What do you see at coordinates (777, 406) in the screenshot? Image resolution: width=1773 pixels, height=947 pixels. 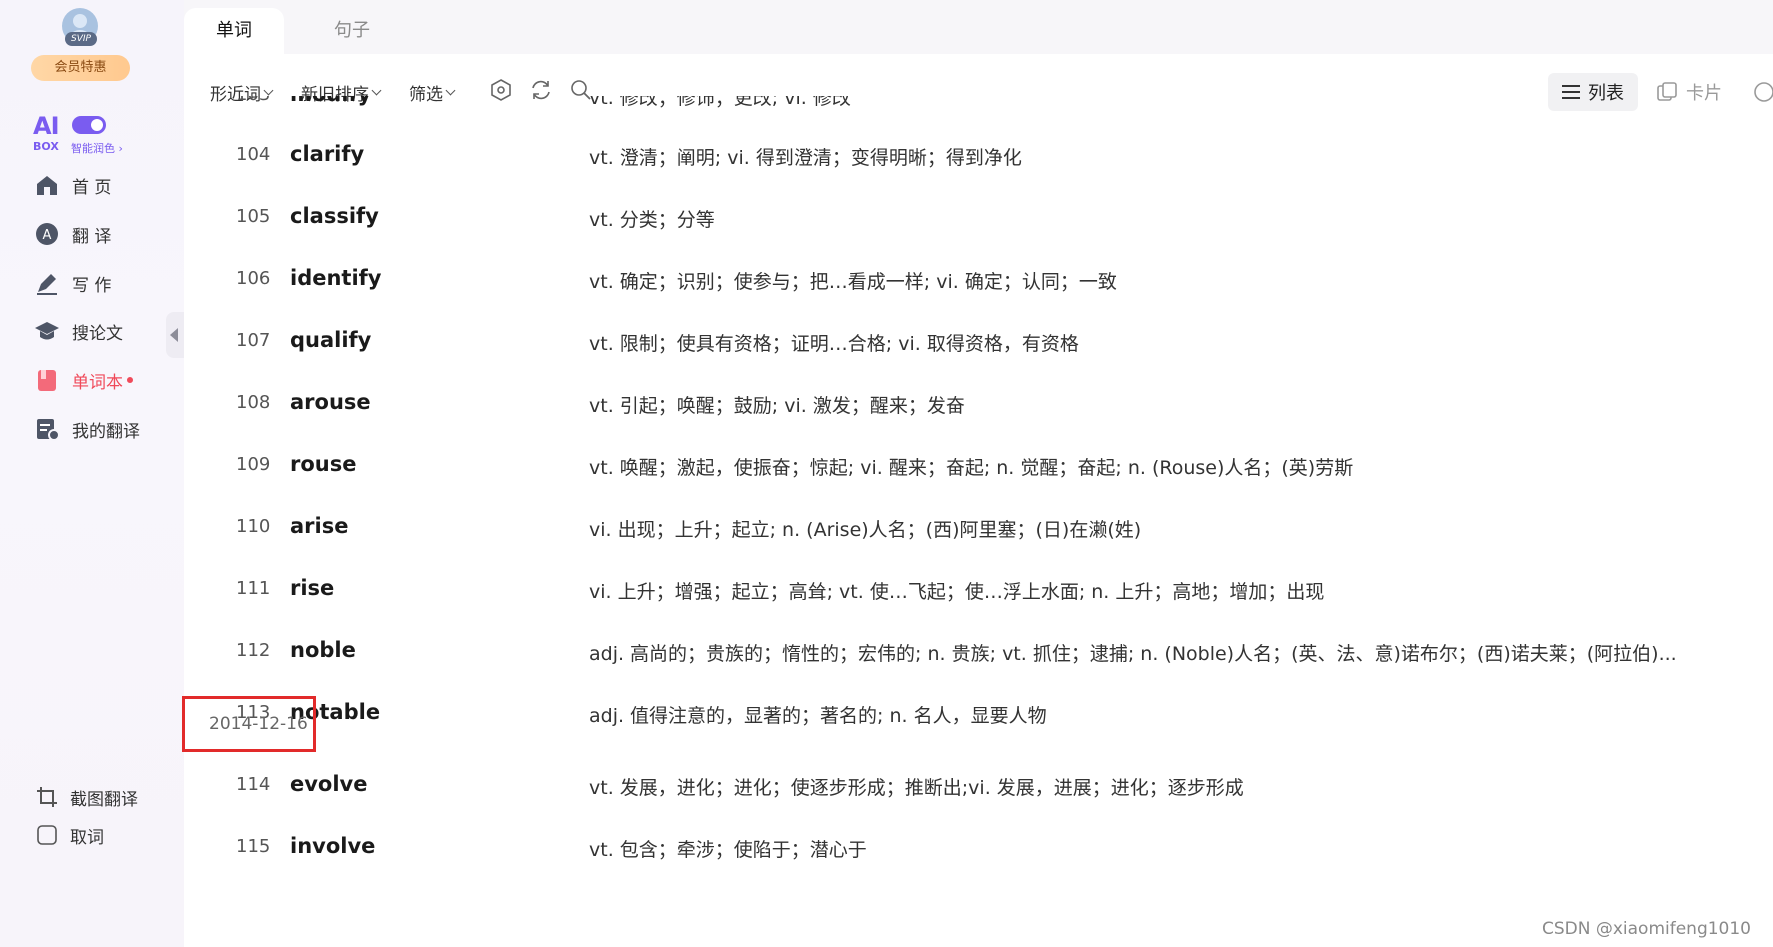 I see `word-definition: vt. 引起；唤醒；鼓励; vi. 激发；醒来；发奋` at bounding box center [777, 406].